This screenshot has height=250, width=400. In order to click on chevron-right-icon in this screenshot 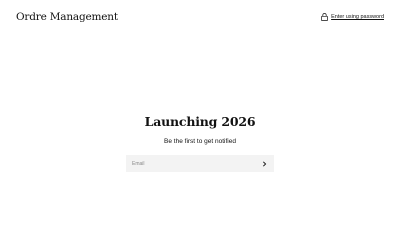, I will do `click(264, 163)`.